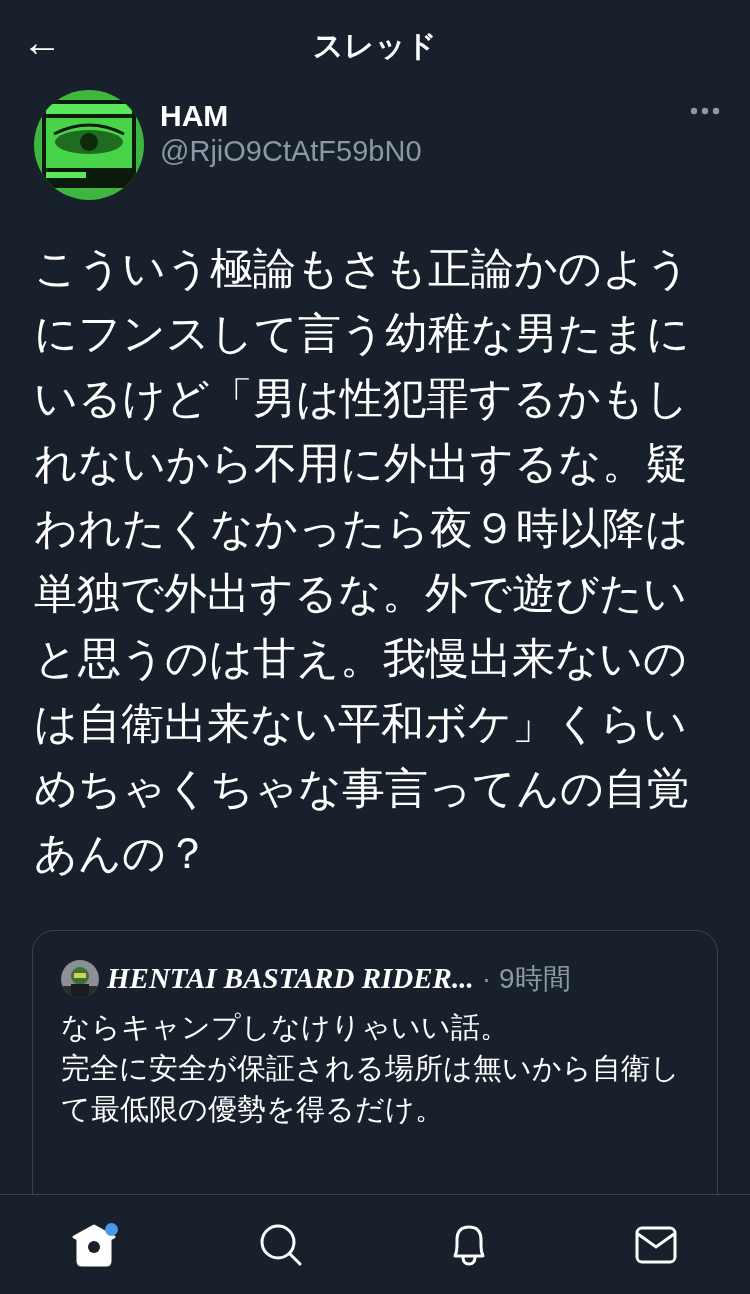  I want to click on user-handle: @RjiO9CtAtF59bN0, so click(291, 151).